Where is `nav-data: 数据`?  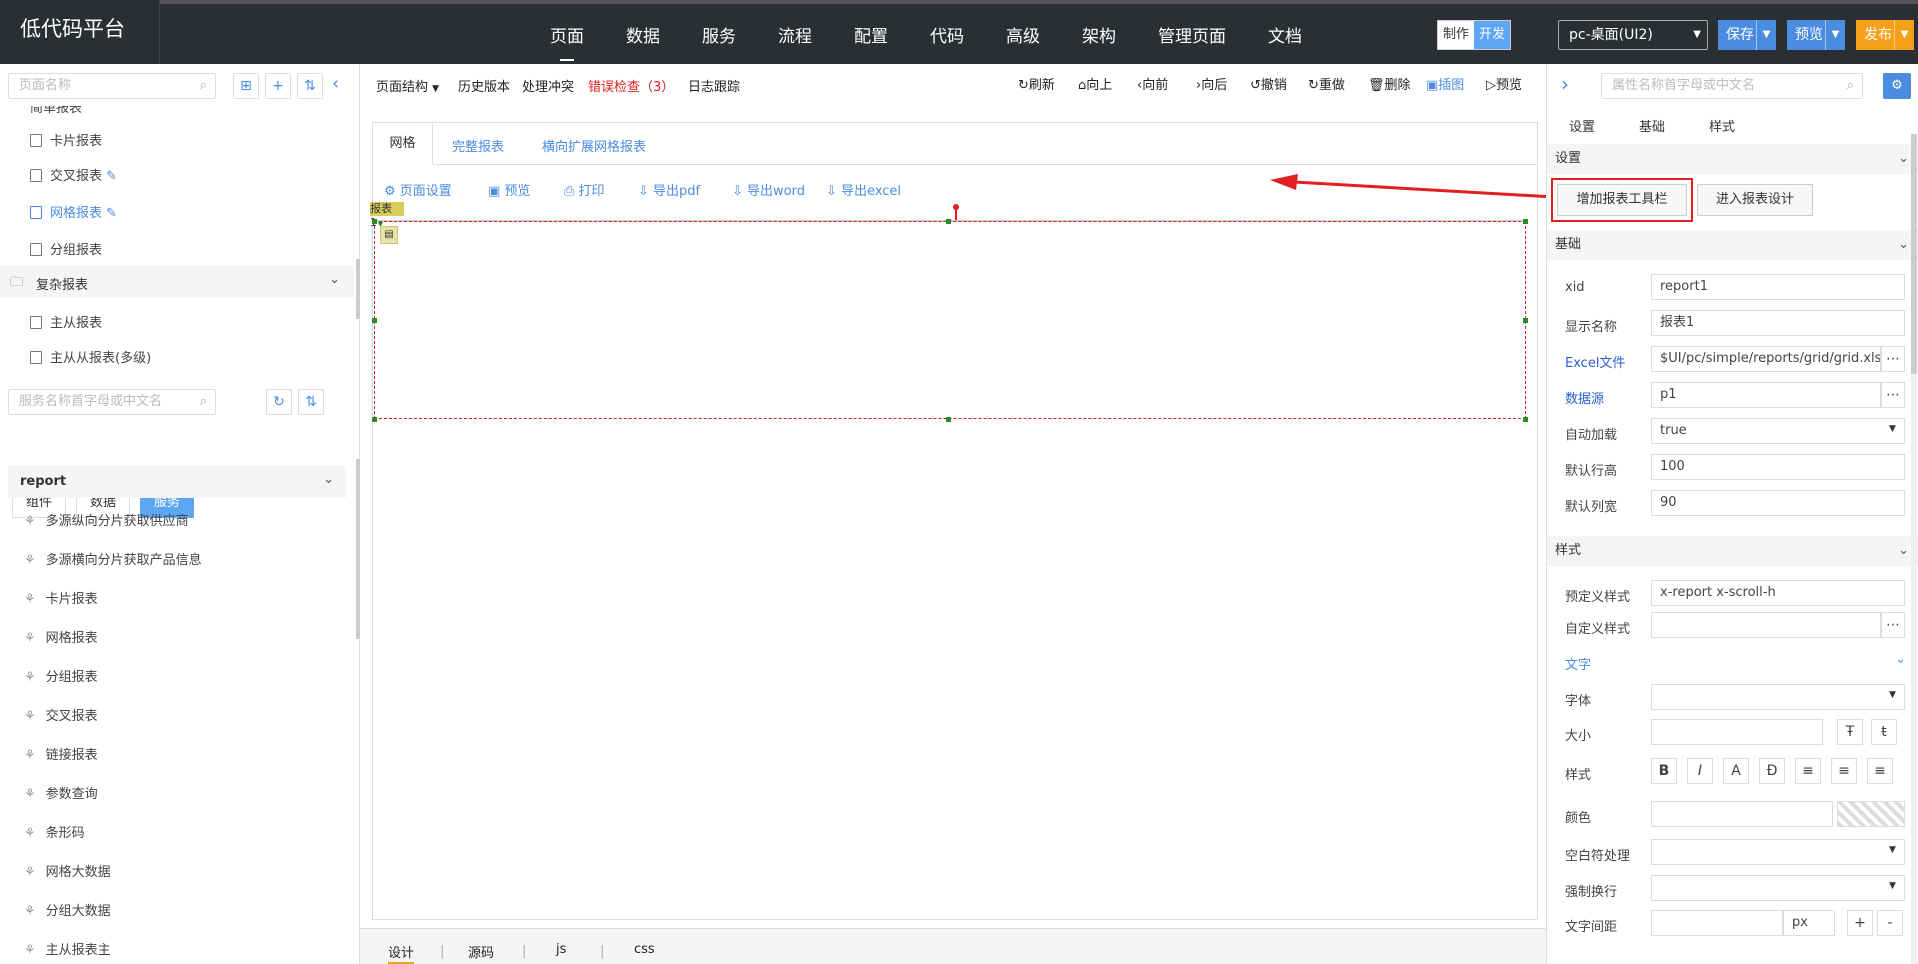
nav-data: 数据 is located at coordinates (643, 34).